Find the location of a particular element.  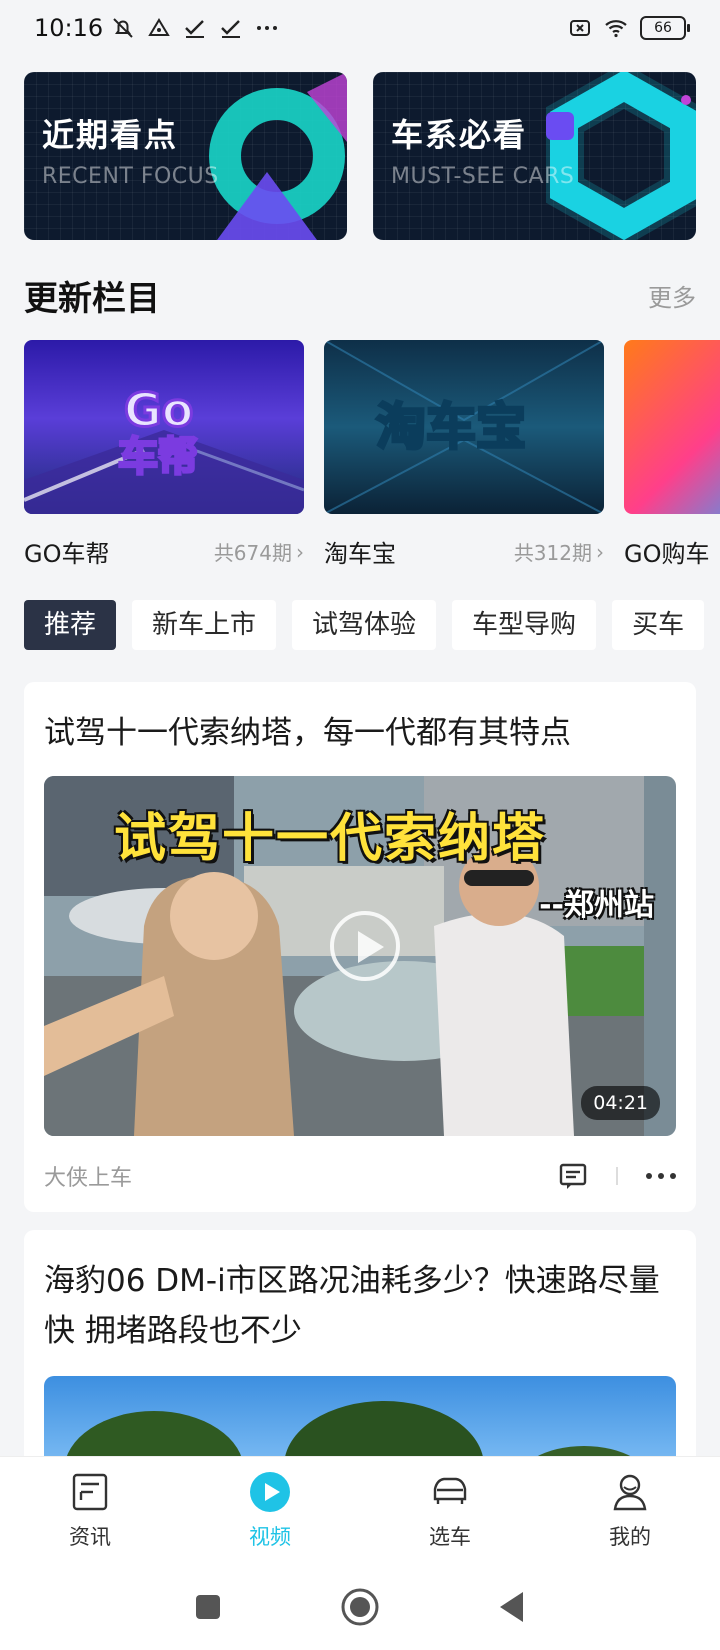

ring-graphic-icon is located at coordinates (278, 156).